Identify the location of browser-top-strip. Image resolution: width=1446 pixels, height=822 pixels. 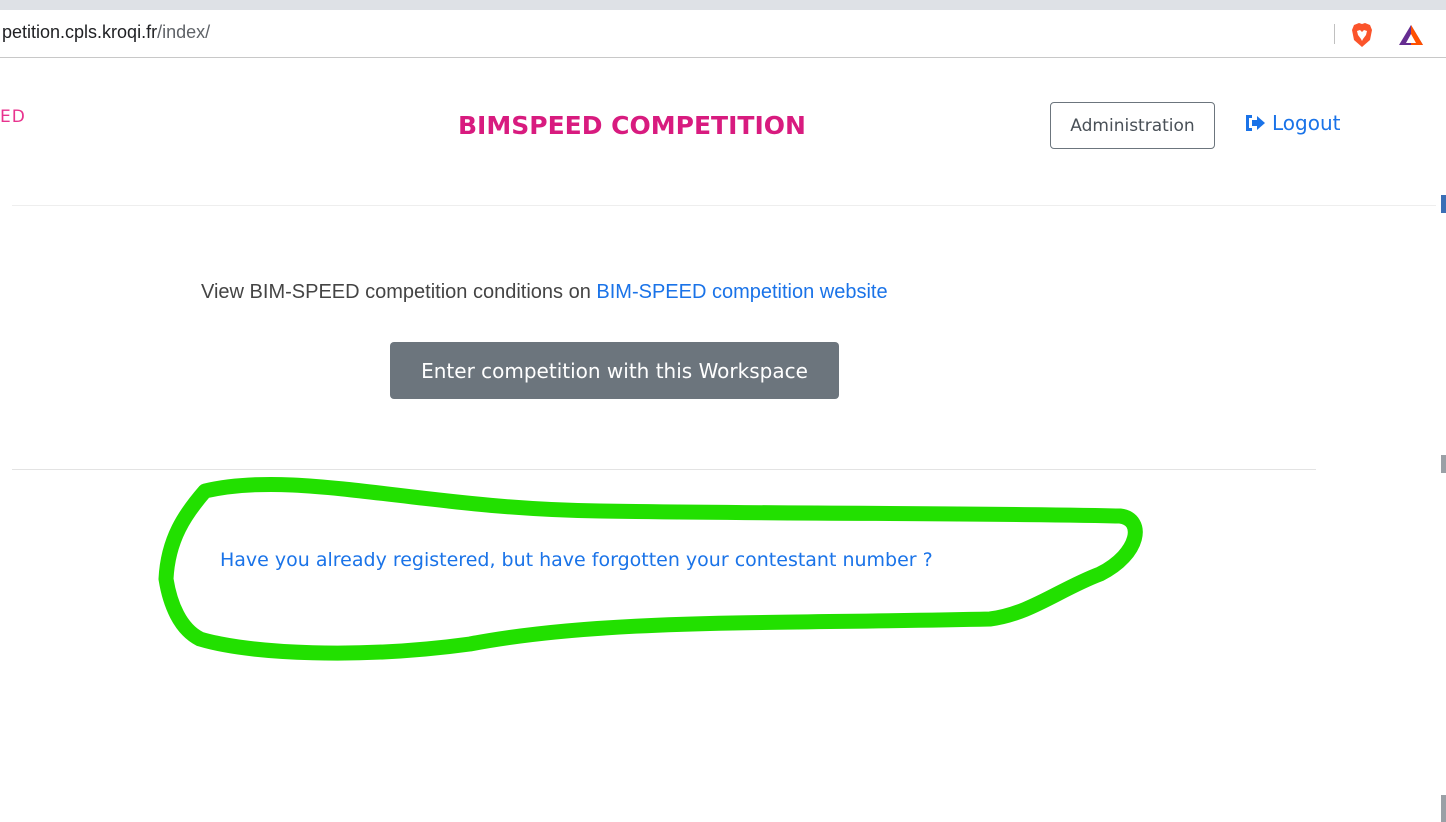
(723, 5).